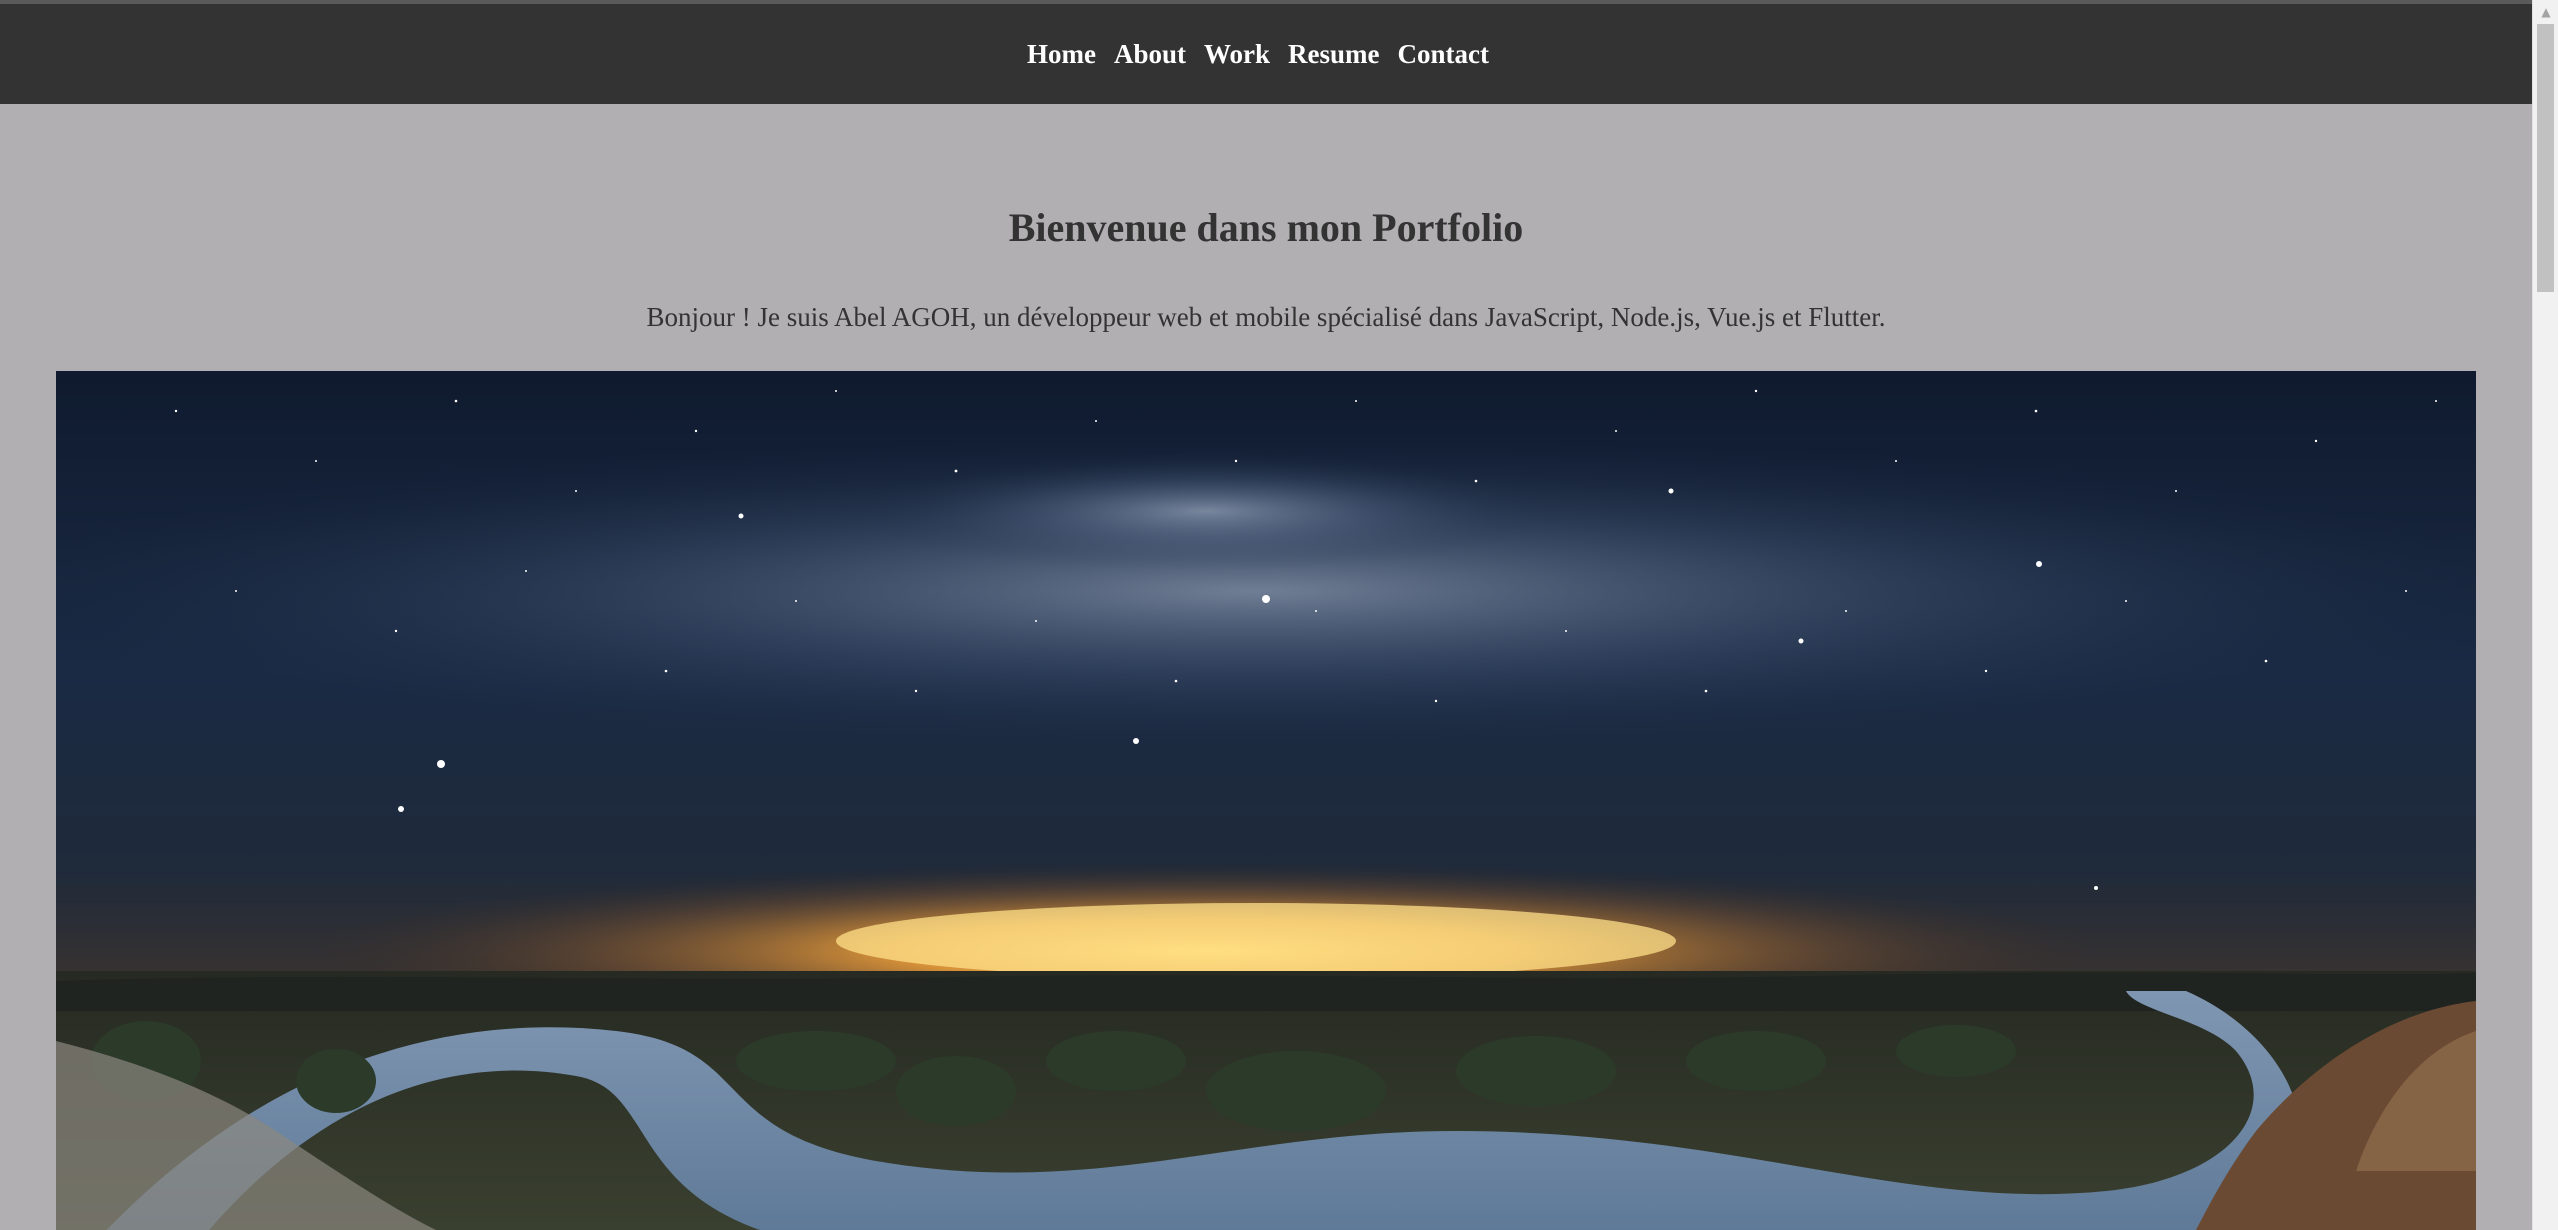  What do you see at coordinates (2545, 158) in the screenshot?
I see `scrollbar-thumb` at bounding box center [2545, 158].